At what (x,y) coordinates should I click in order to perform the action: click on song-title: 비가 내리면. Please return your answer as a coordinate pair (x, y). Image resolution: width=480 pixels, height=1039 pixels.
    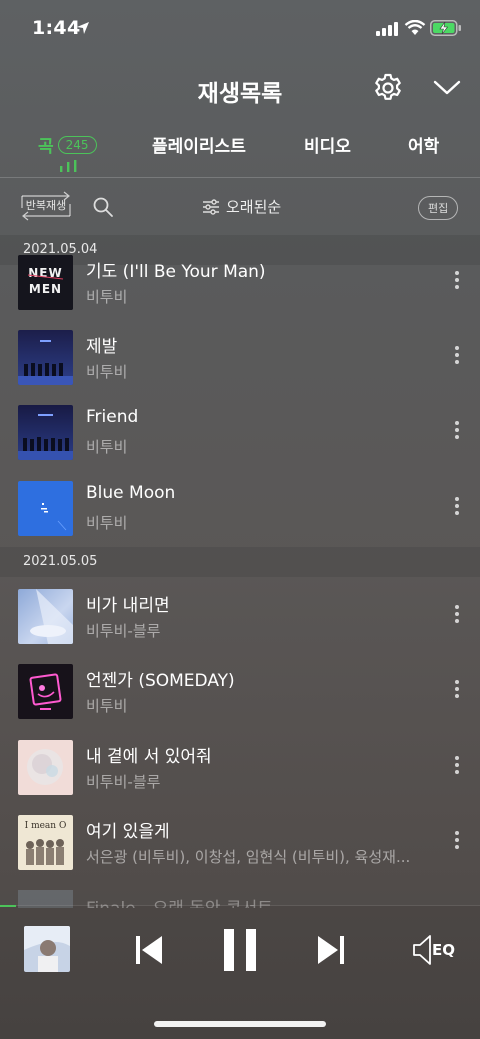
    Looking at the image, I should click on (128, 606).